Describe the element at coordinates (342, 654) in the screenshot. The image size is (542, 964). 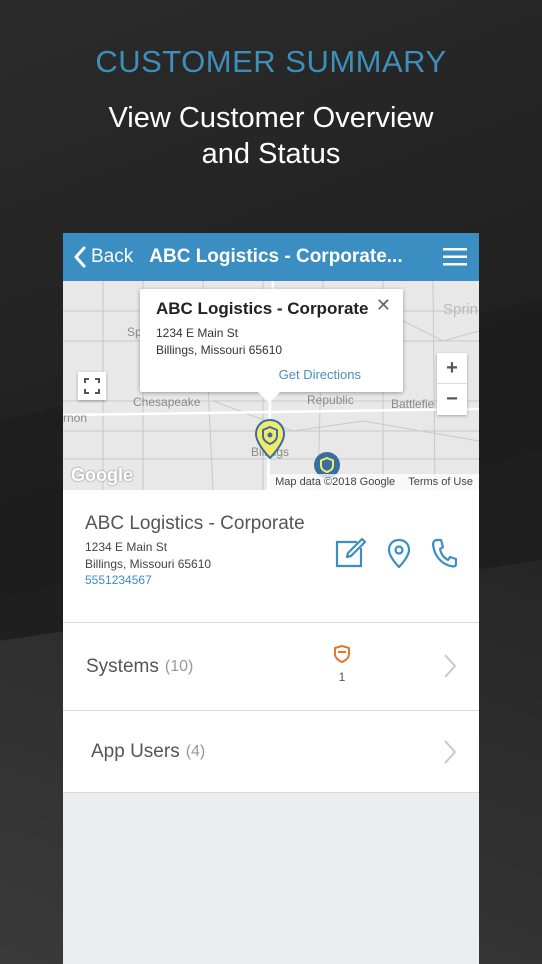
I see `shield-alert-icon` at that location.